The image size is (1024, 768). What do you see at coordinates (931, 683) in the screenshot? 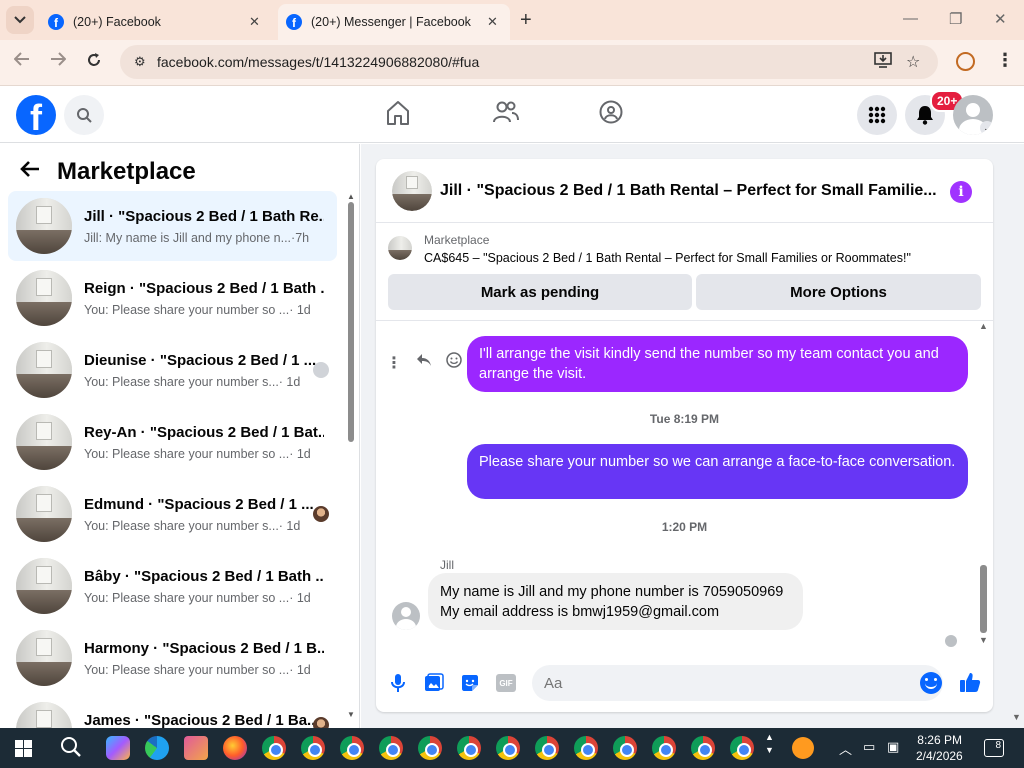
I see `emoji-icon` at bounding box center [931, 683].